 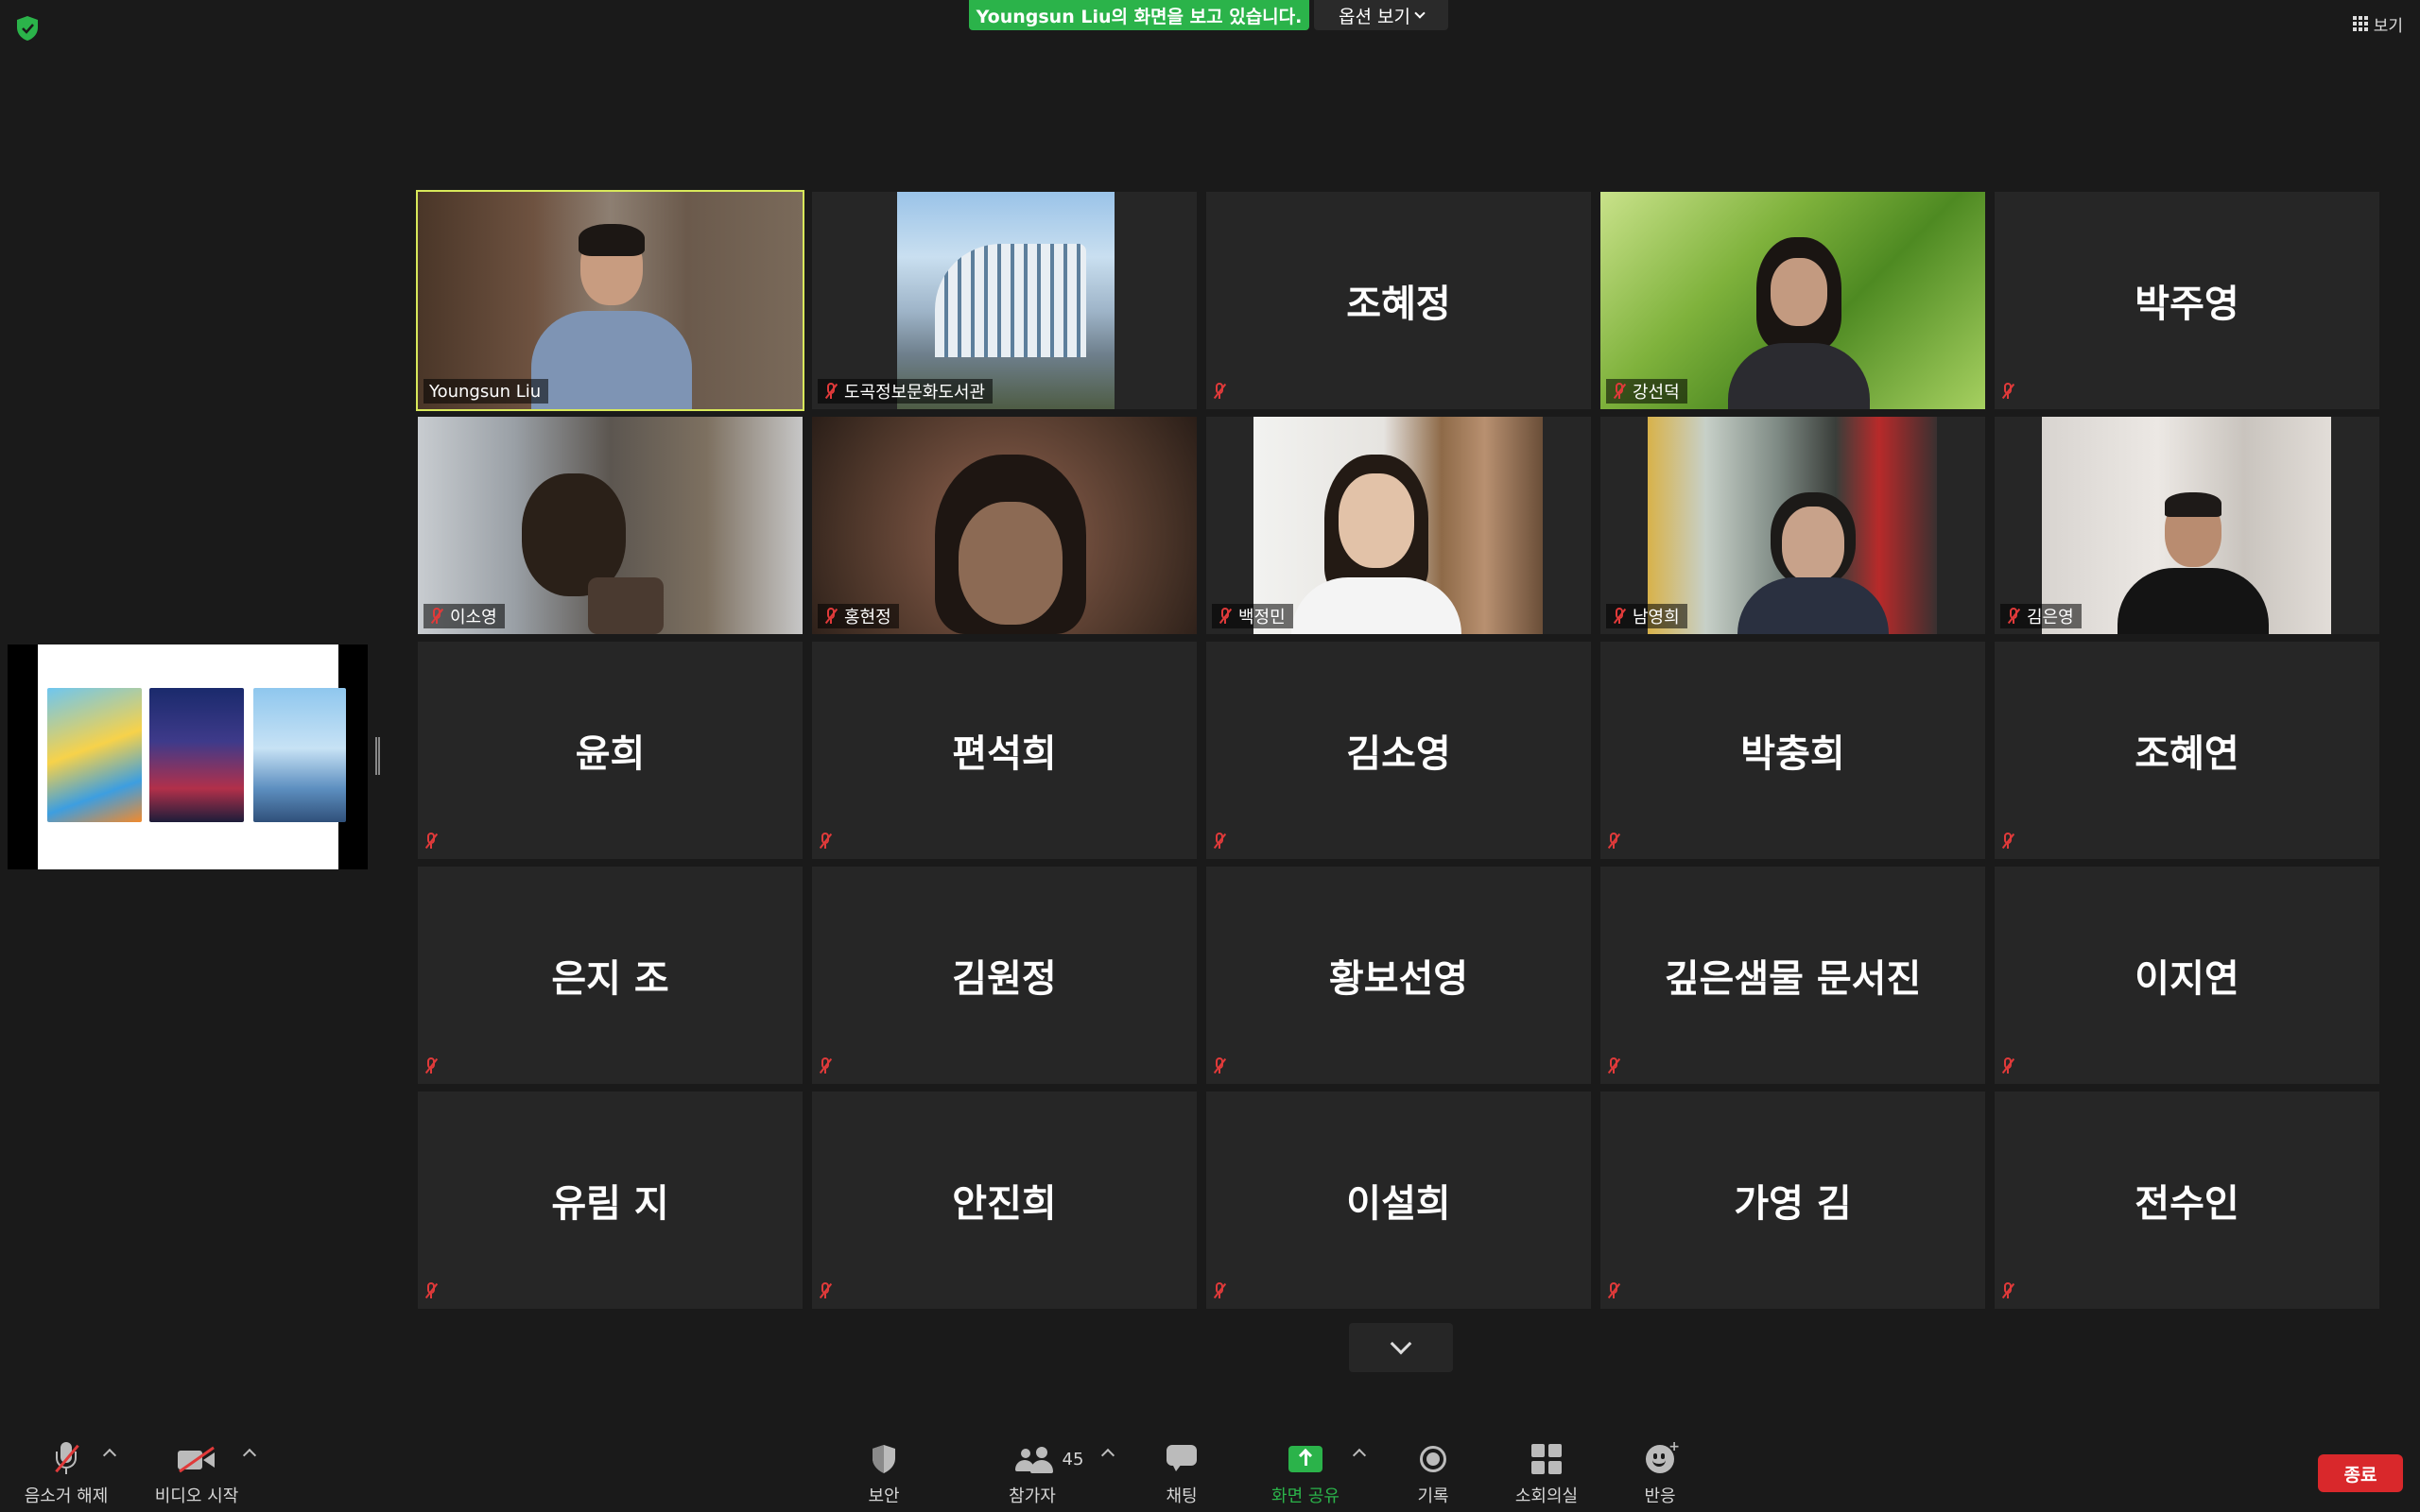 What do you see at coordinates (1793, 750) in the screenshot?
I see `participant-tile: 박충희` at bounding box center [1793, 750].